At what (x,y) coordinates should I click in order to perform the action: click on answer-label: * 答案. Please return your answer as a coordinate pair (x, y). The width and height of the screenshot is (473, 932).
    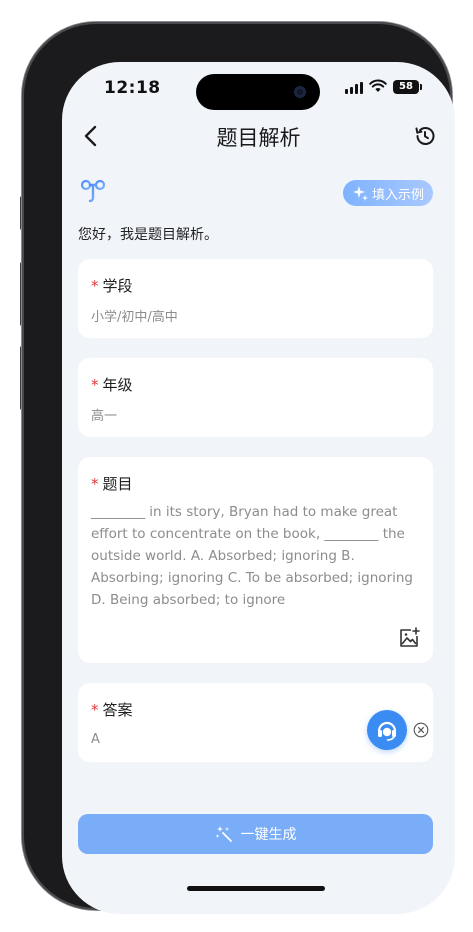
    Looking at the image, I should click on (112, 710).